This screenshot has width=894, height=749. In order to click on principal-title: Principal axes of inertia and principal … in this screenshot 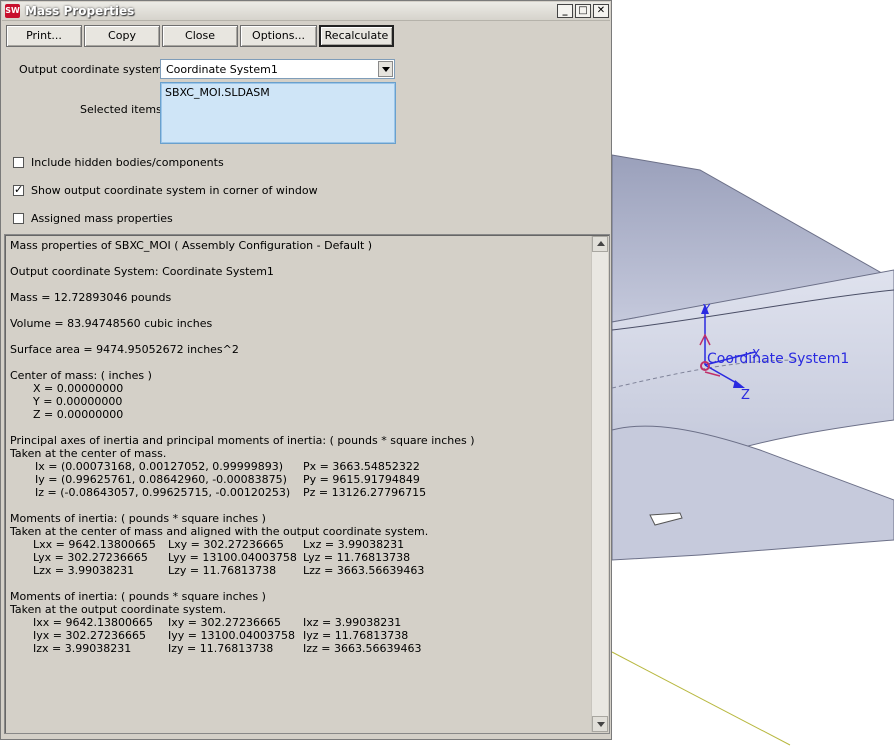, I will do `click(242, 440)`.